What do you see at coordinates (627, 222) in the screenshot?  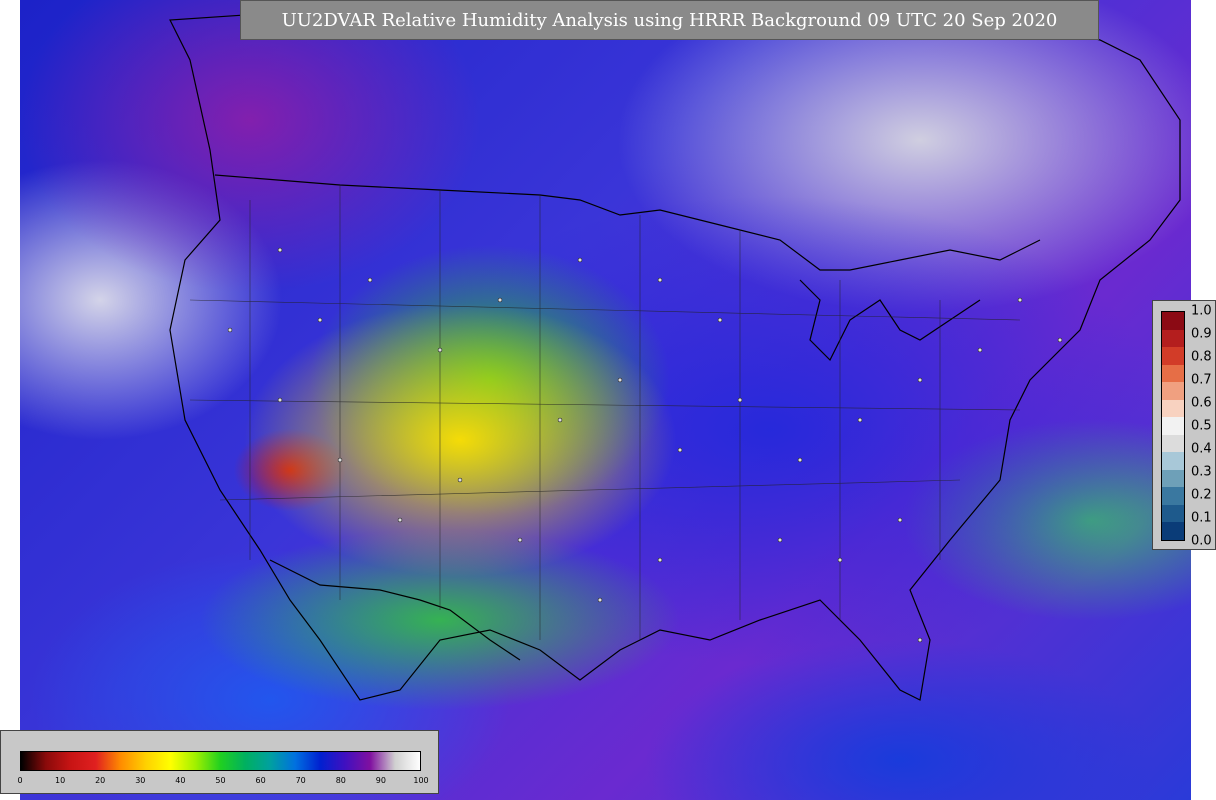 I see `us-canada-border` at bounding box center [627, 222].